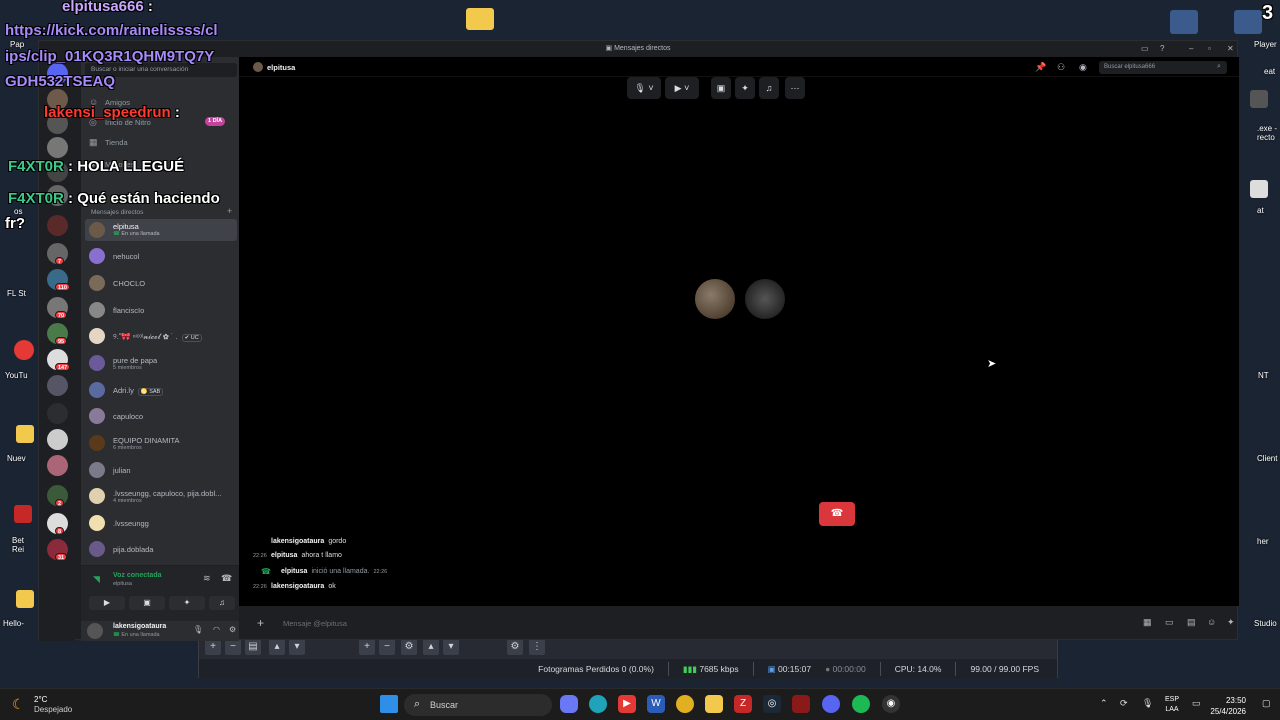  What do you see at coordinates (633, 623) in the screenshot?
I see `message-input` at bounding box center [633, 623].